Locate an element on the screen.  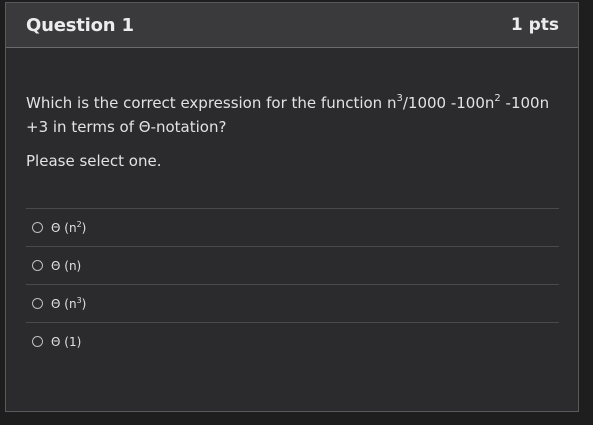
question-text-part: /1000 -100n is located at coordinates (448, 103).